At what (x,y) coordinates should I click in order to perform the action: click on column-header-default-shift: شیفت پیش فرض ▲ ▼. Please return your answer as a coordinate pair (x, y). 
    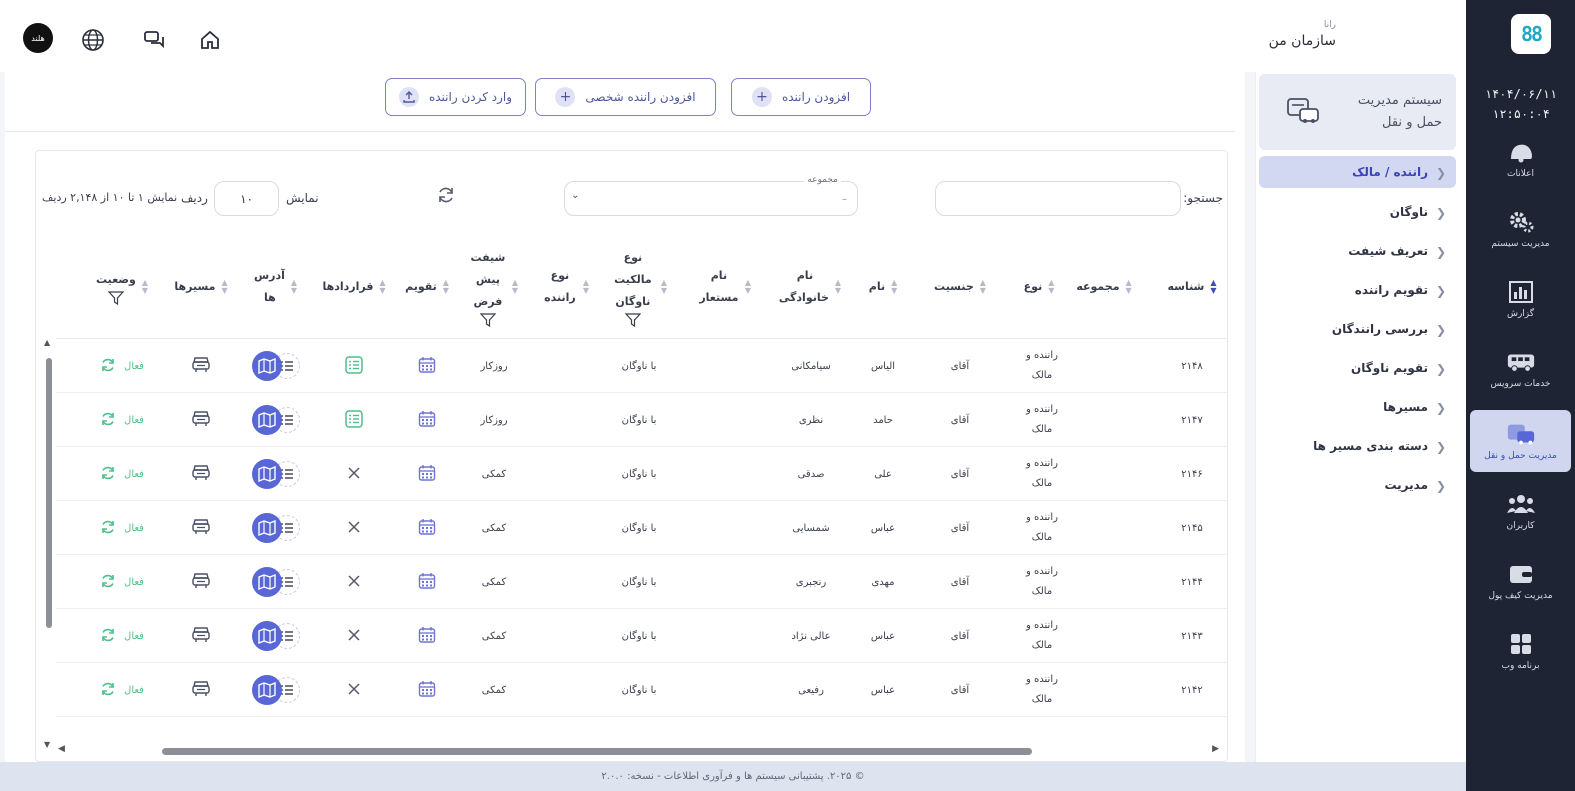
    Looking at the image, I should click on (494, 287).